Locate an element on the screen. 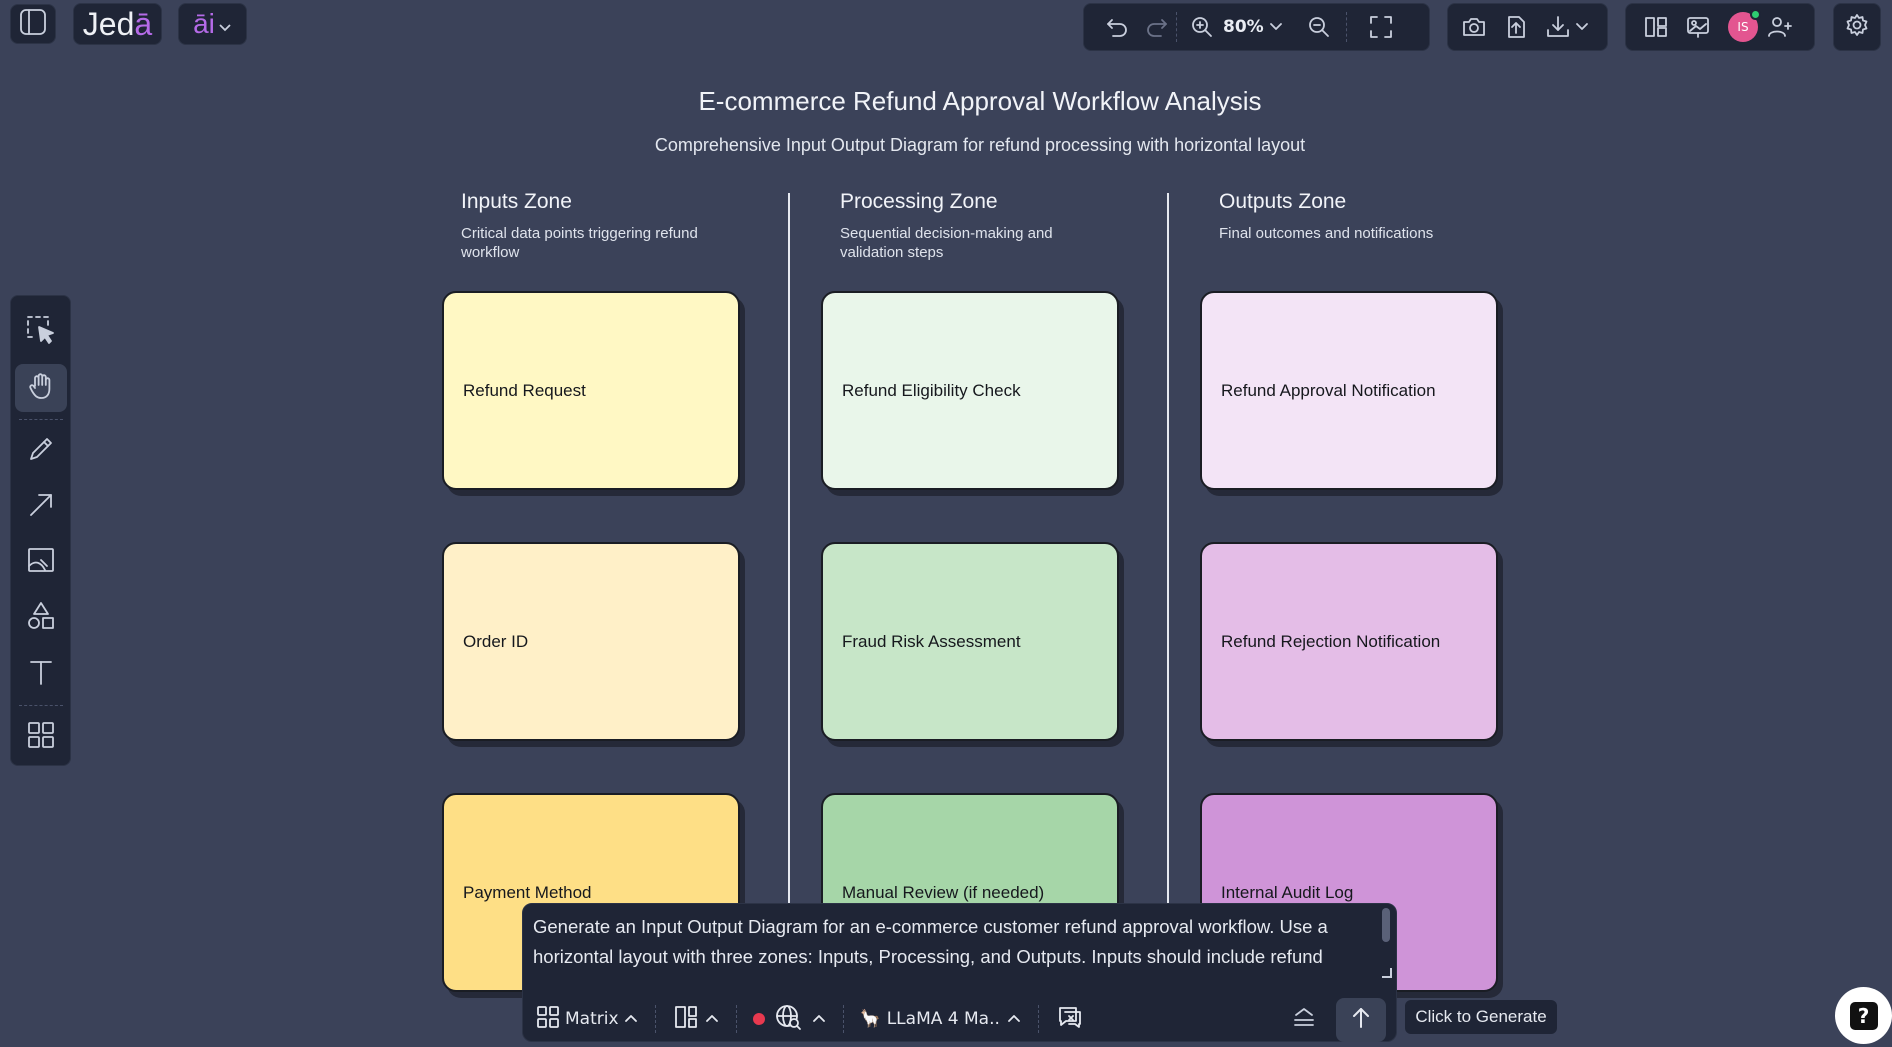  card-refund-request: Refund Request is located at coordinates (591, 390).